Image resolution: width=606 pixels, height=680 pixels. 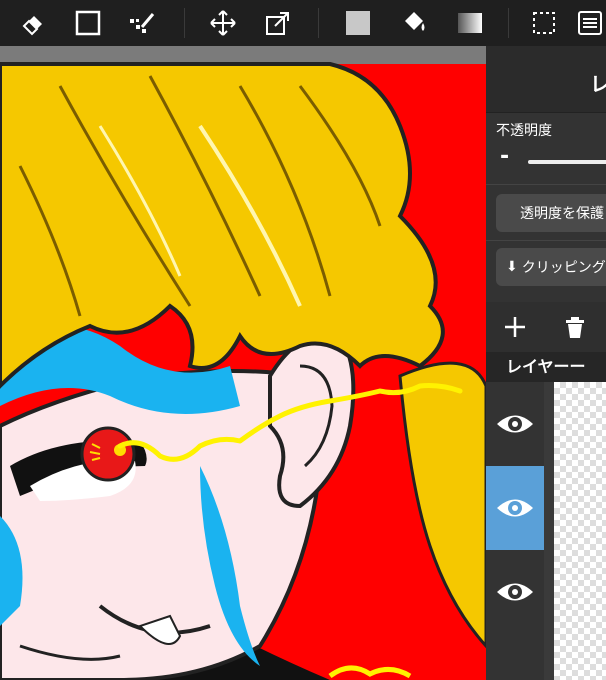 I want to click on magic-wand-icon, so click(x=142, y=23).